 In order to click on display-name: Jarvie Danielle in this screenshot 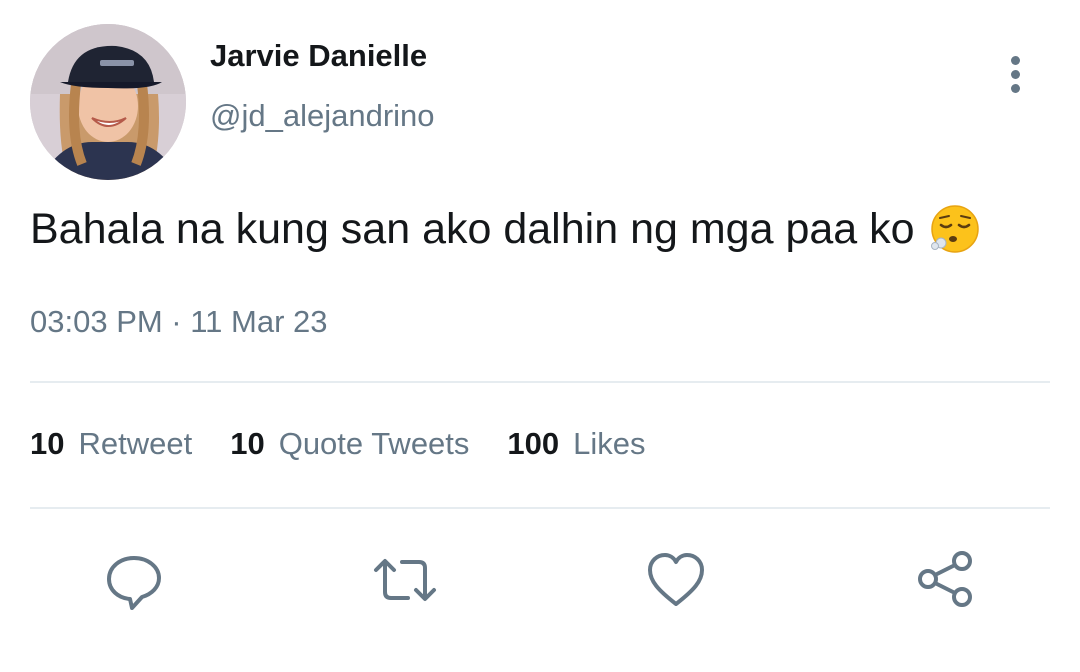, I will do `click(318, 56)`.